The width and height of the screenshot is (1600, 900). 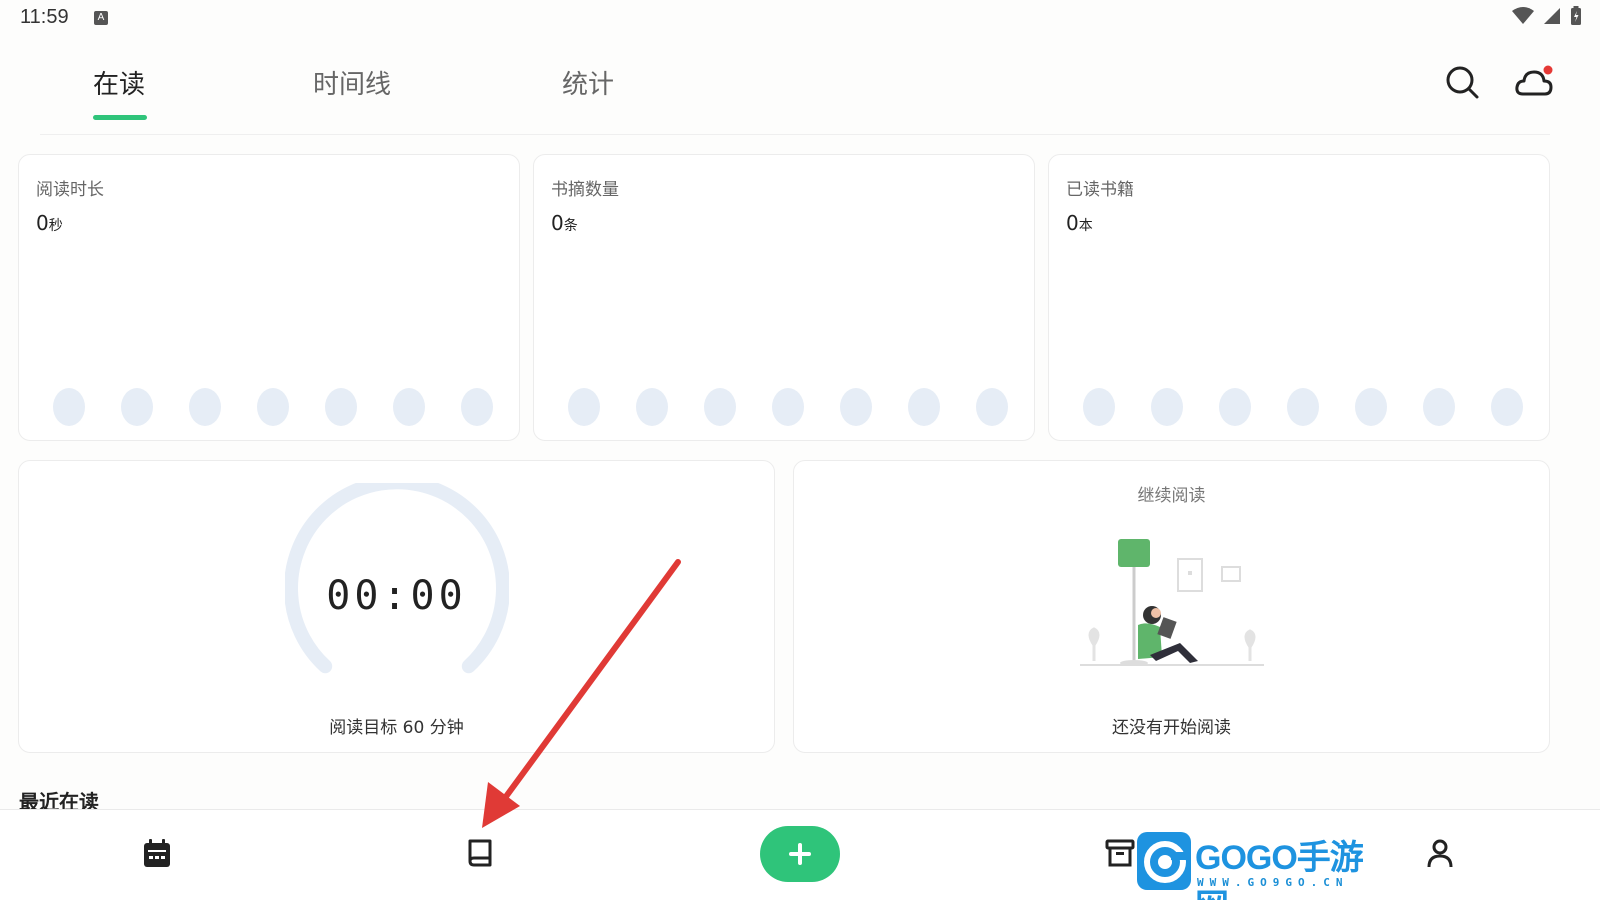 I want to click on tab-reading: 在读, so click(x=119, y=82).